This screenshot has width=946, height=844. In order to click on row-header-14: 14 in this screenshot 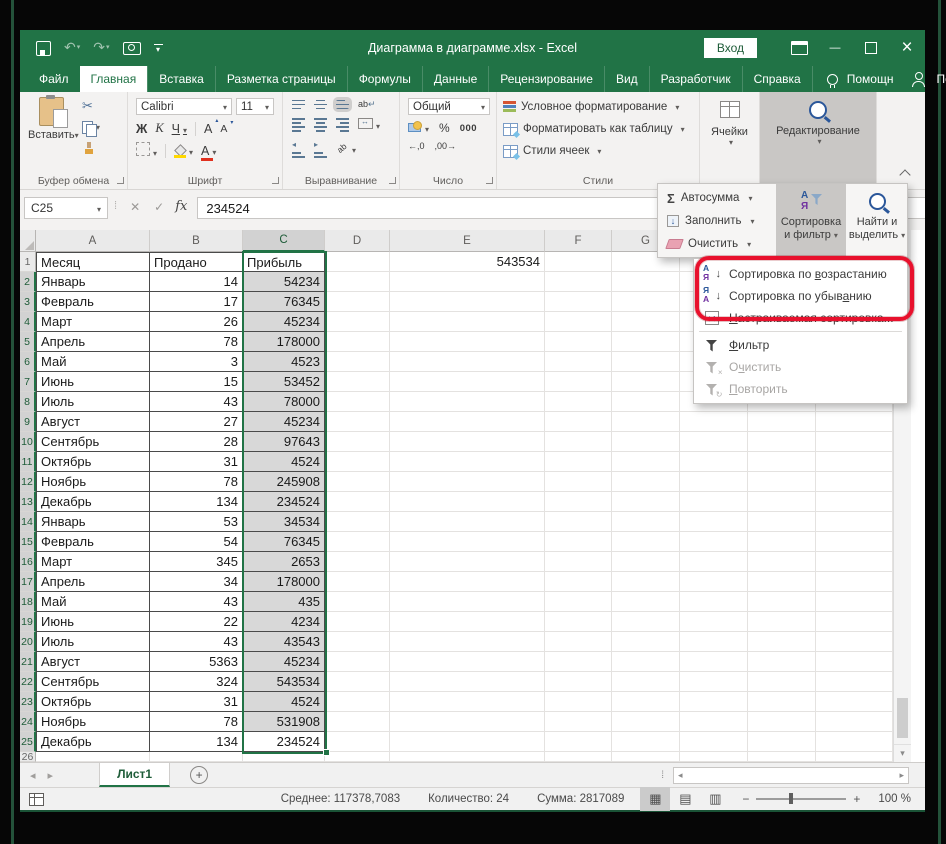, I will do `click(28, 522)`.